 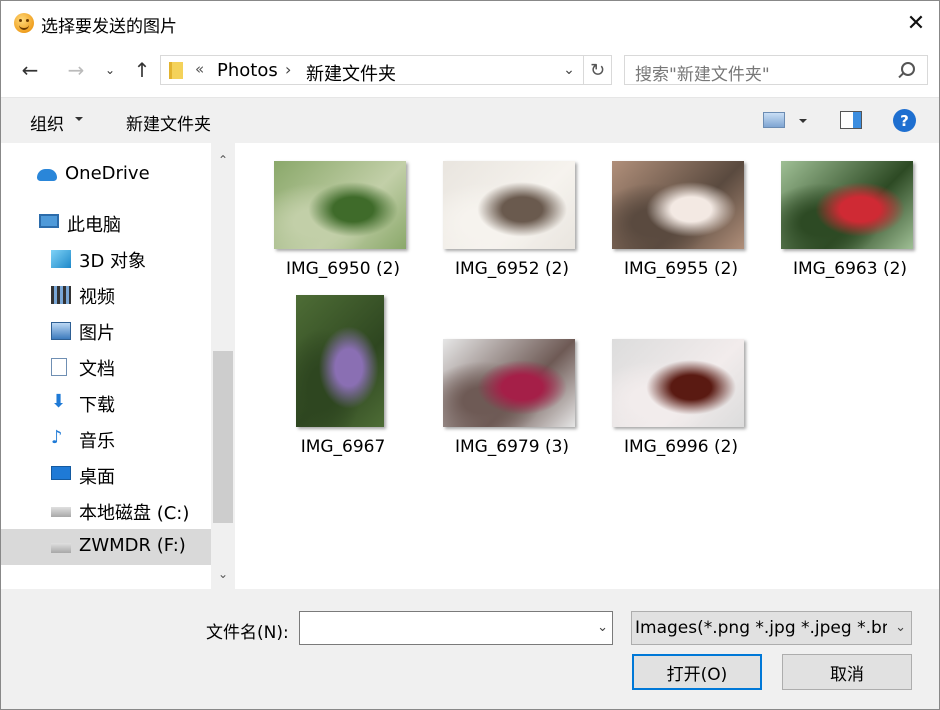 What do you see at coordinates (97, 405) in the screenshot?
I see `sidebar-item-label: 下载` at bounding box center [97, 405].